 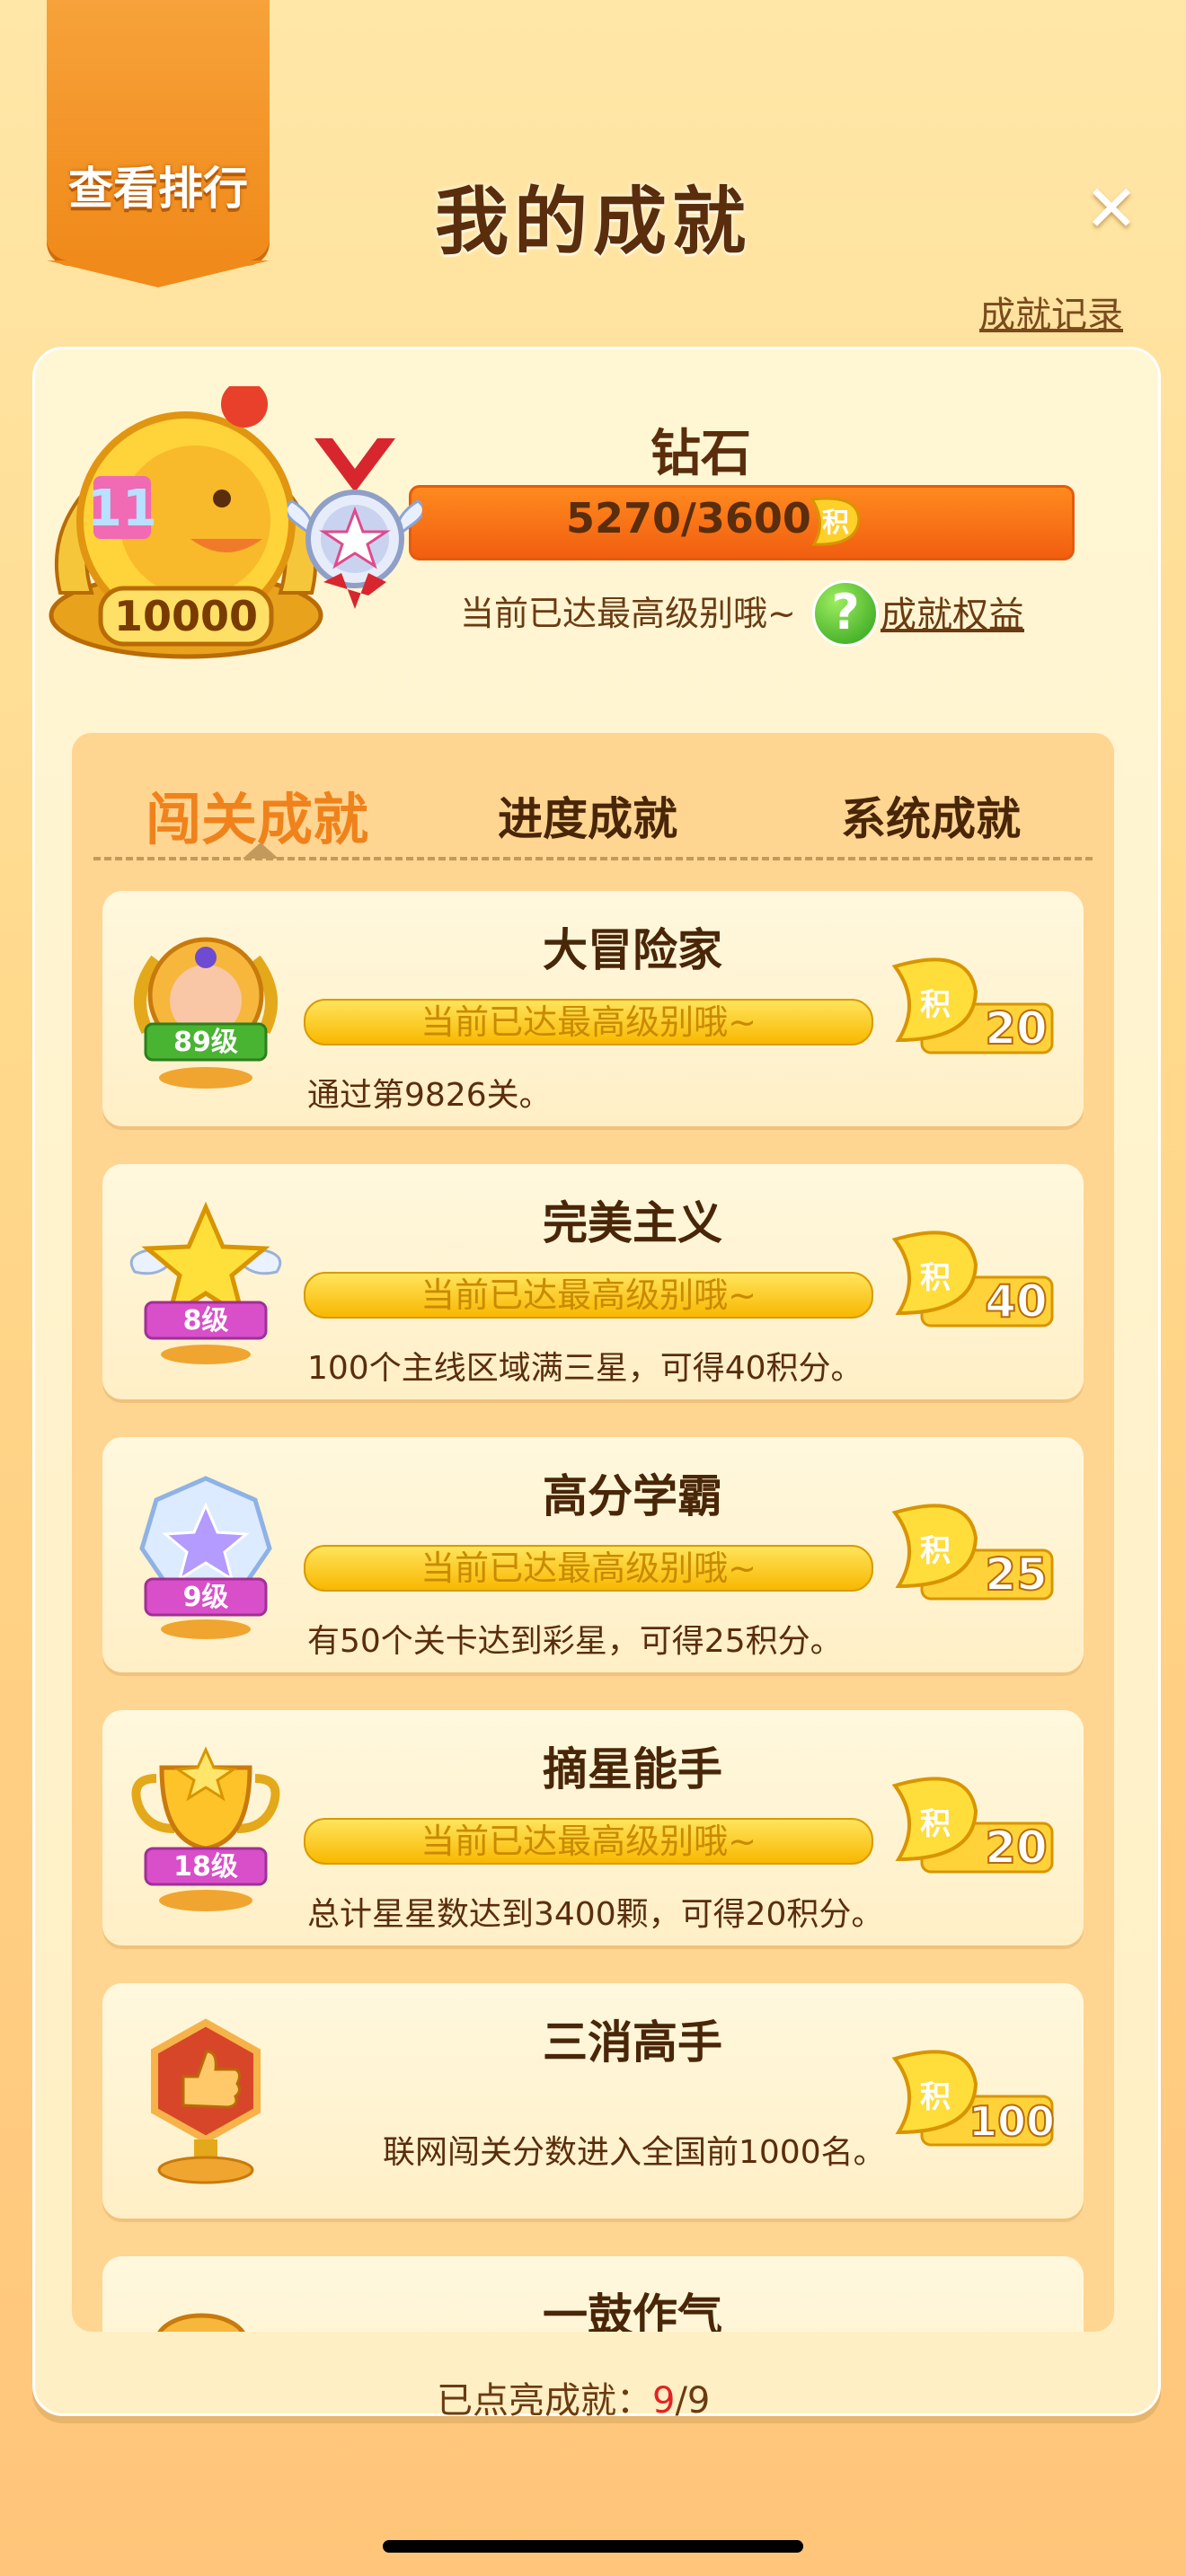 I want to click on lit-achievements-counter: 已点亮成就：9/9, so click(x=573, y=2397).